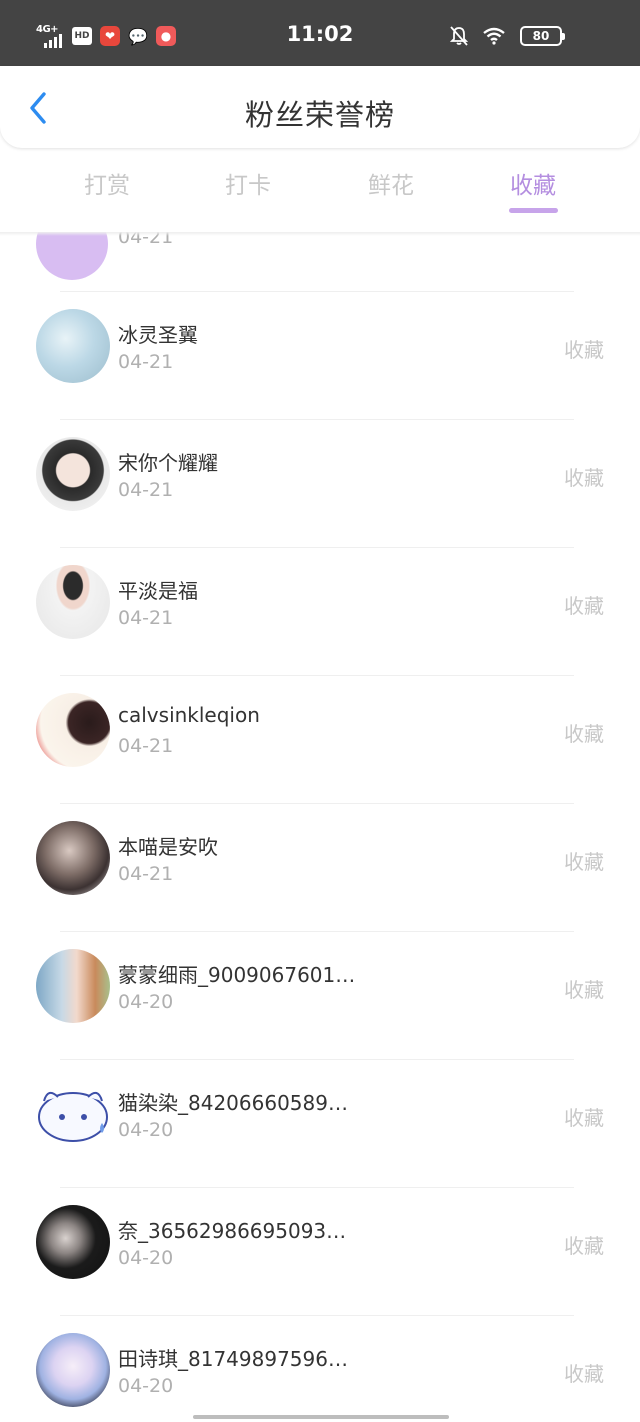 This screenshot has height=1422, width=640. I want to click on tab-flowers: 鲜花, so click(391, 183).